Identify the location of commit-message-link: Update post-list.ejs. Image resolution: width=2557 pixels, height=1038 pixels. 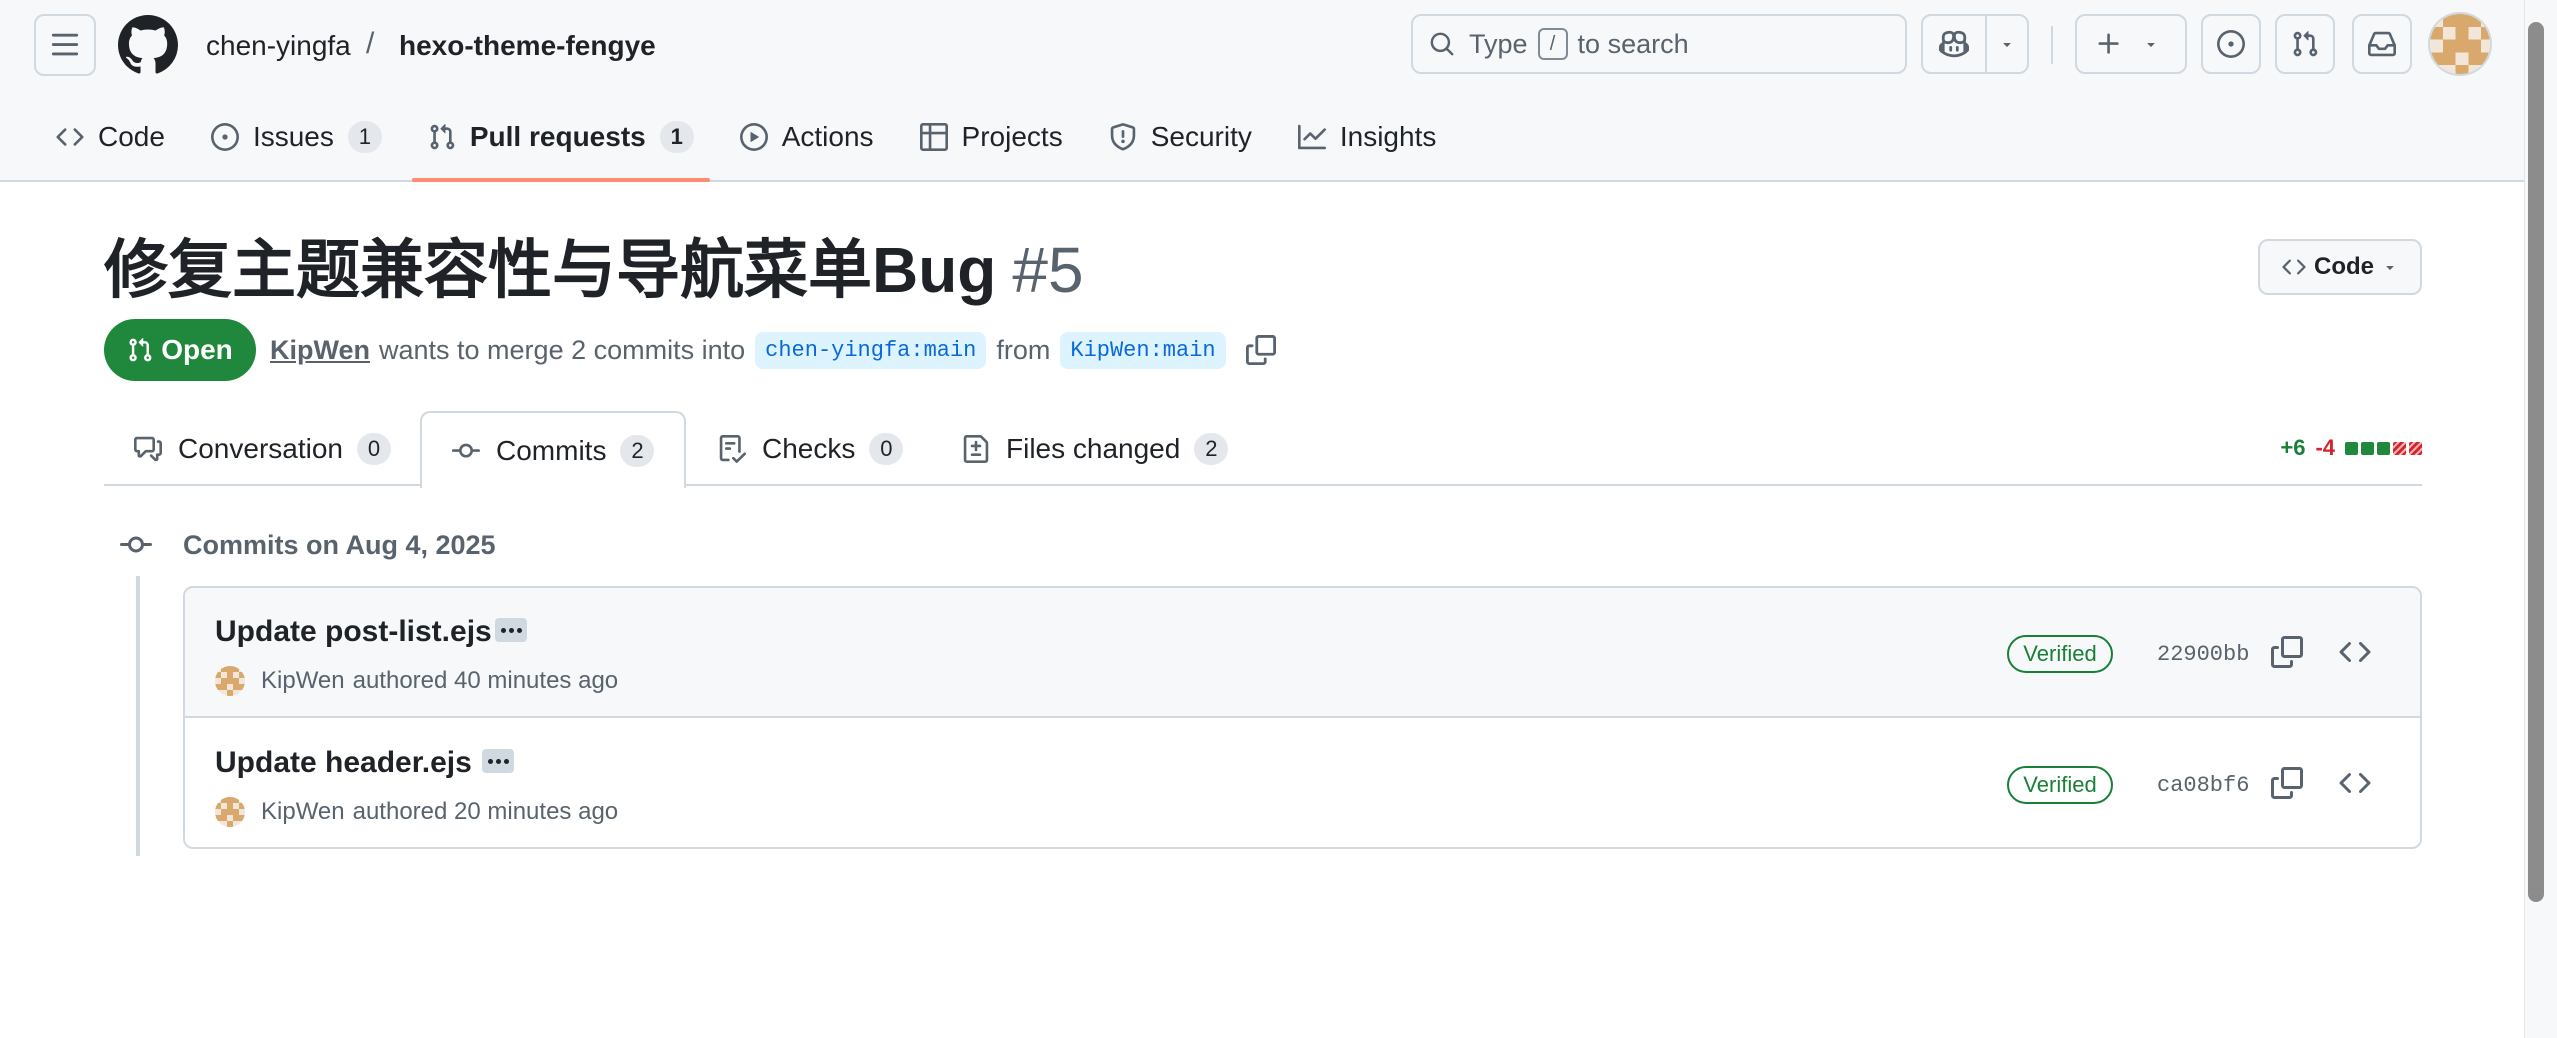
(353, 632).